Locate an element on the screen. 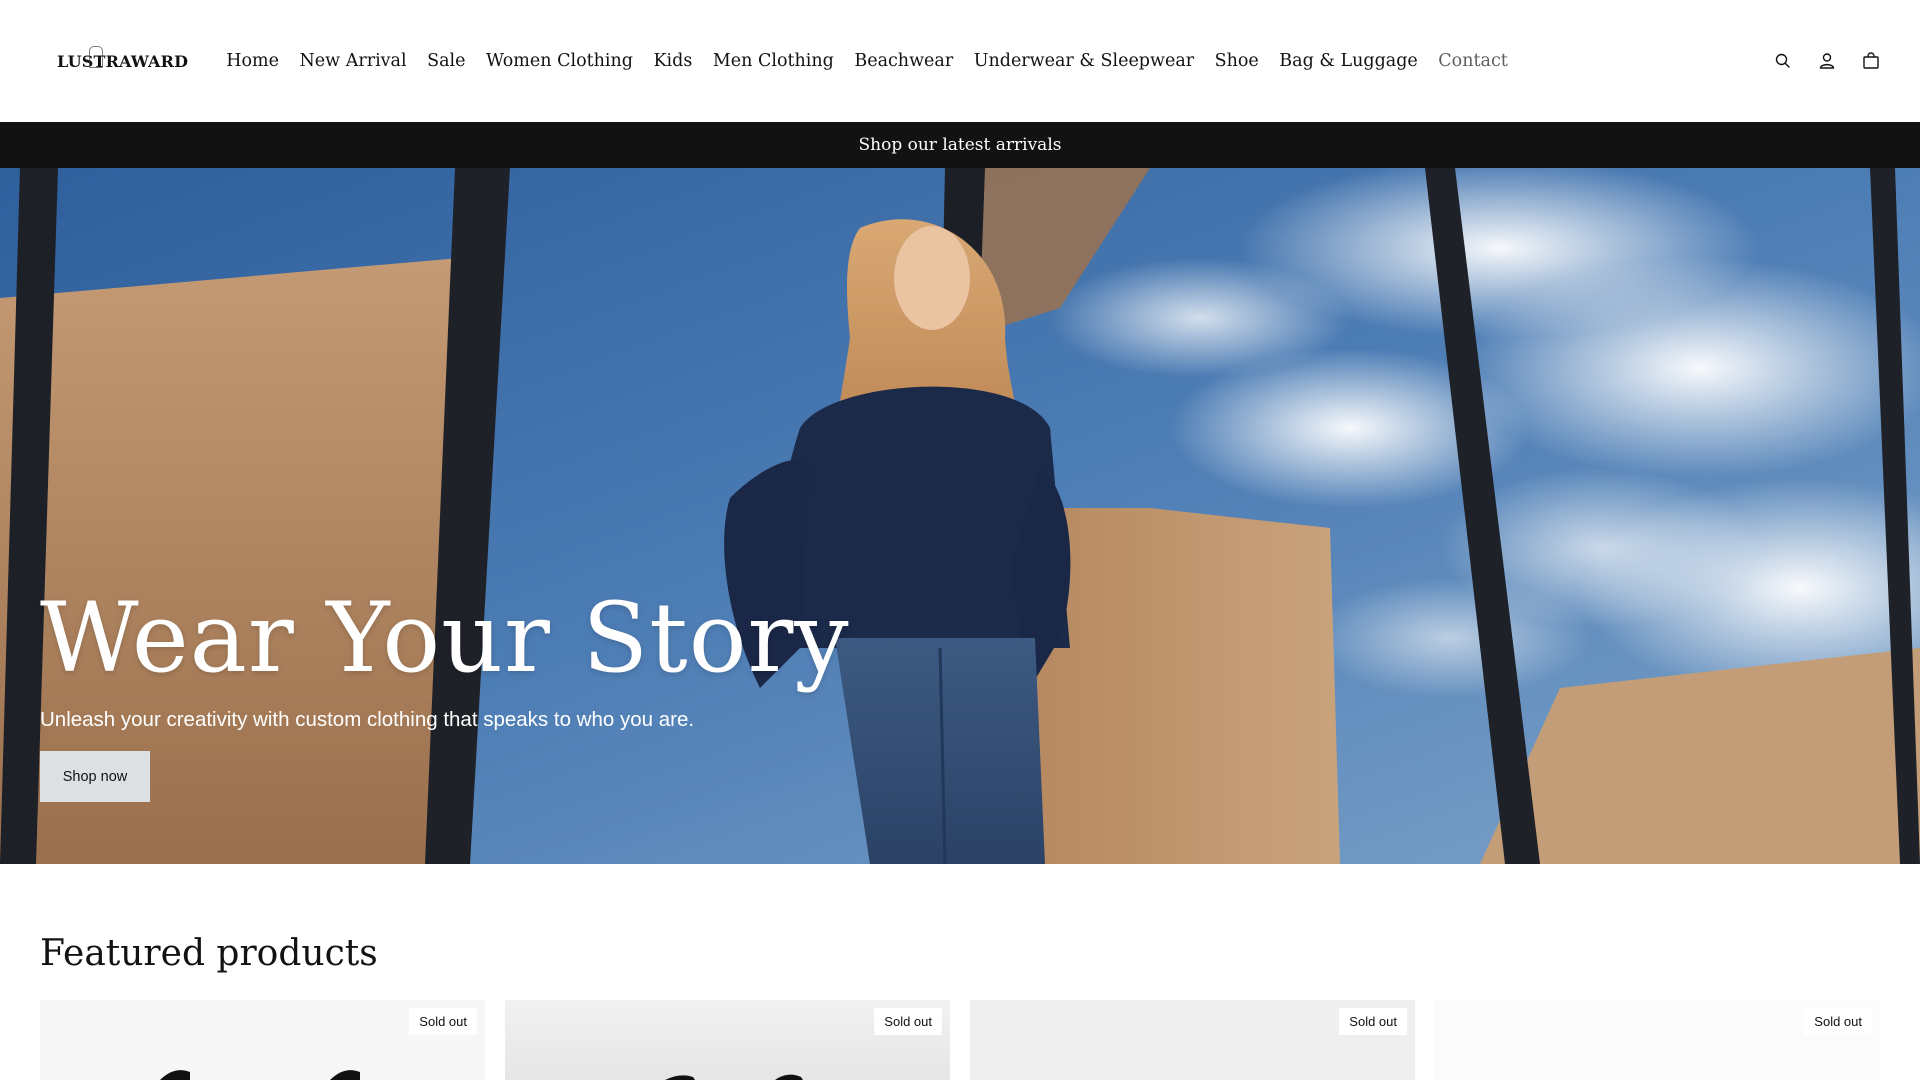 This screenshot has height=1080, width=1920. nav-bag-luggage: Bag & Luggage is located at coordinates (1348, 61).